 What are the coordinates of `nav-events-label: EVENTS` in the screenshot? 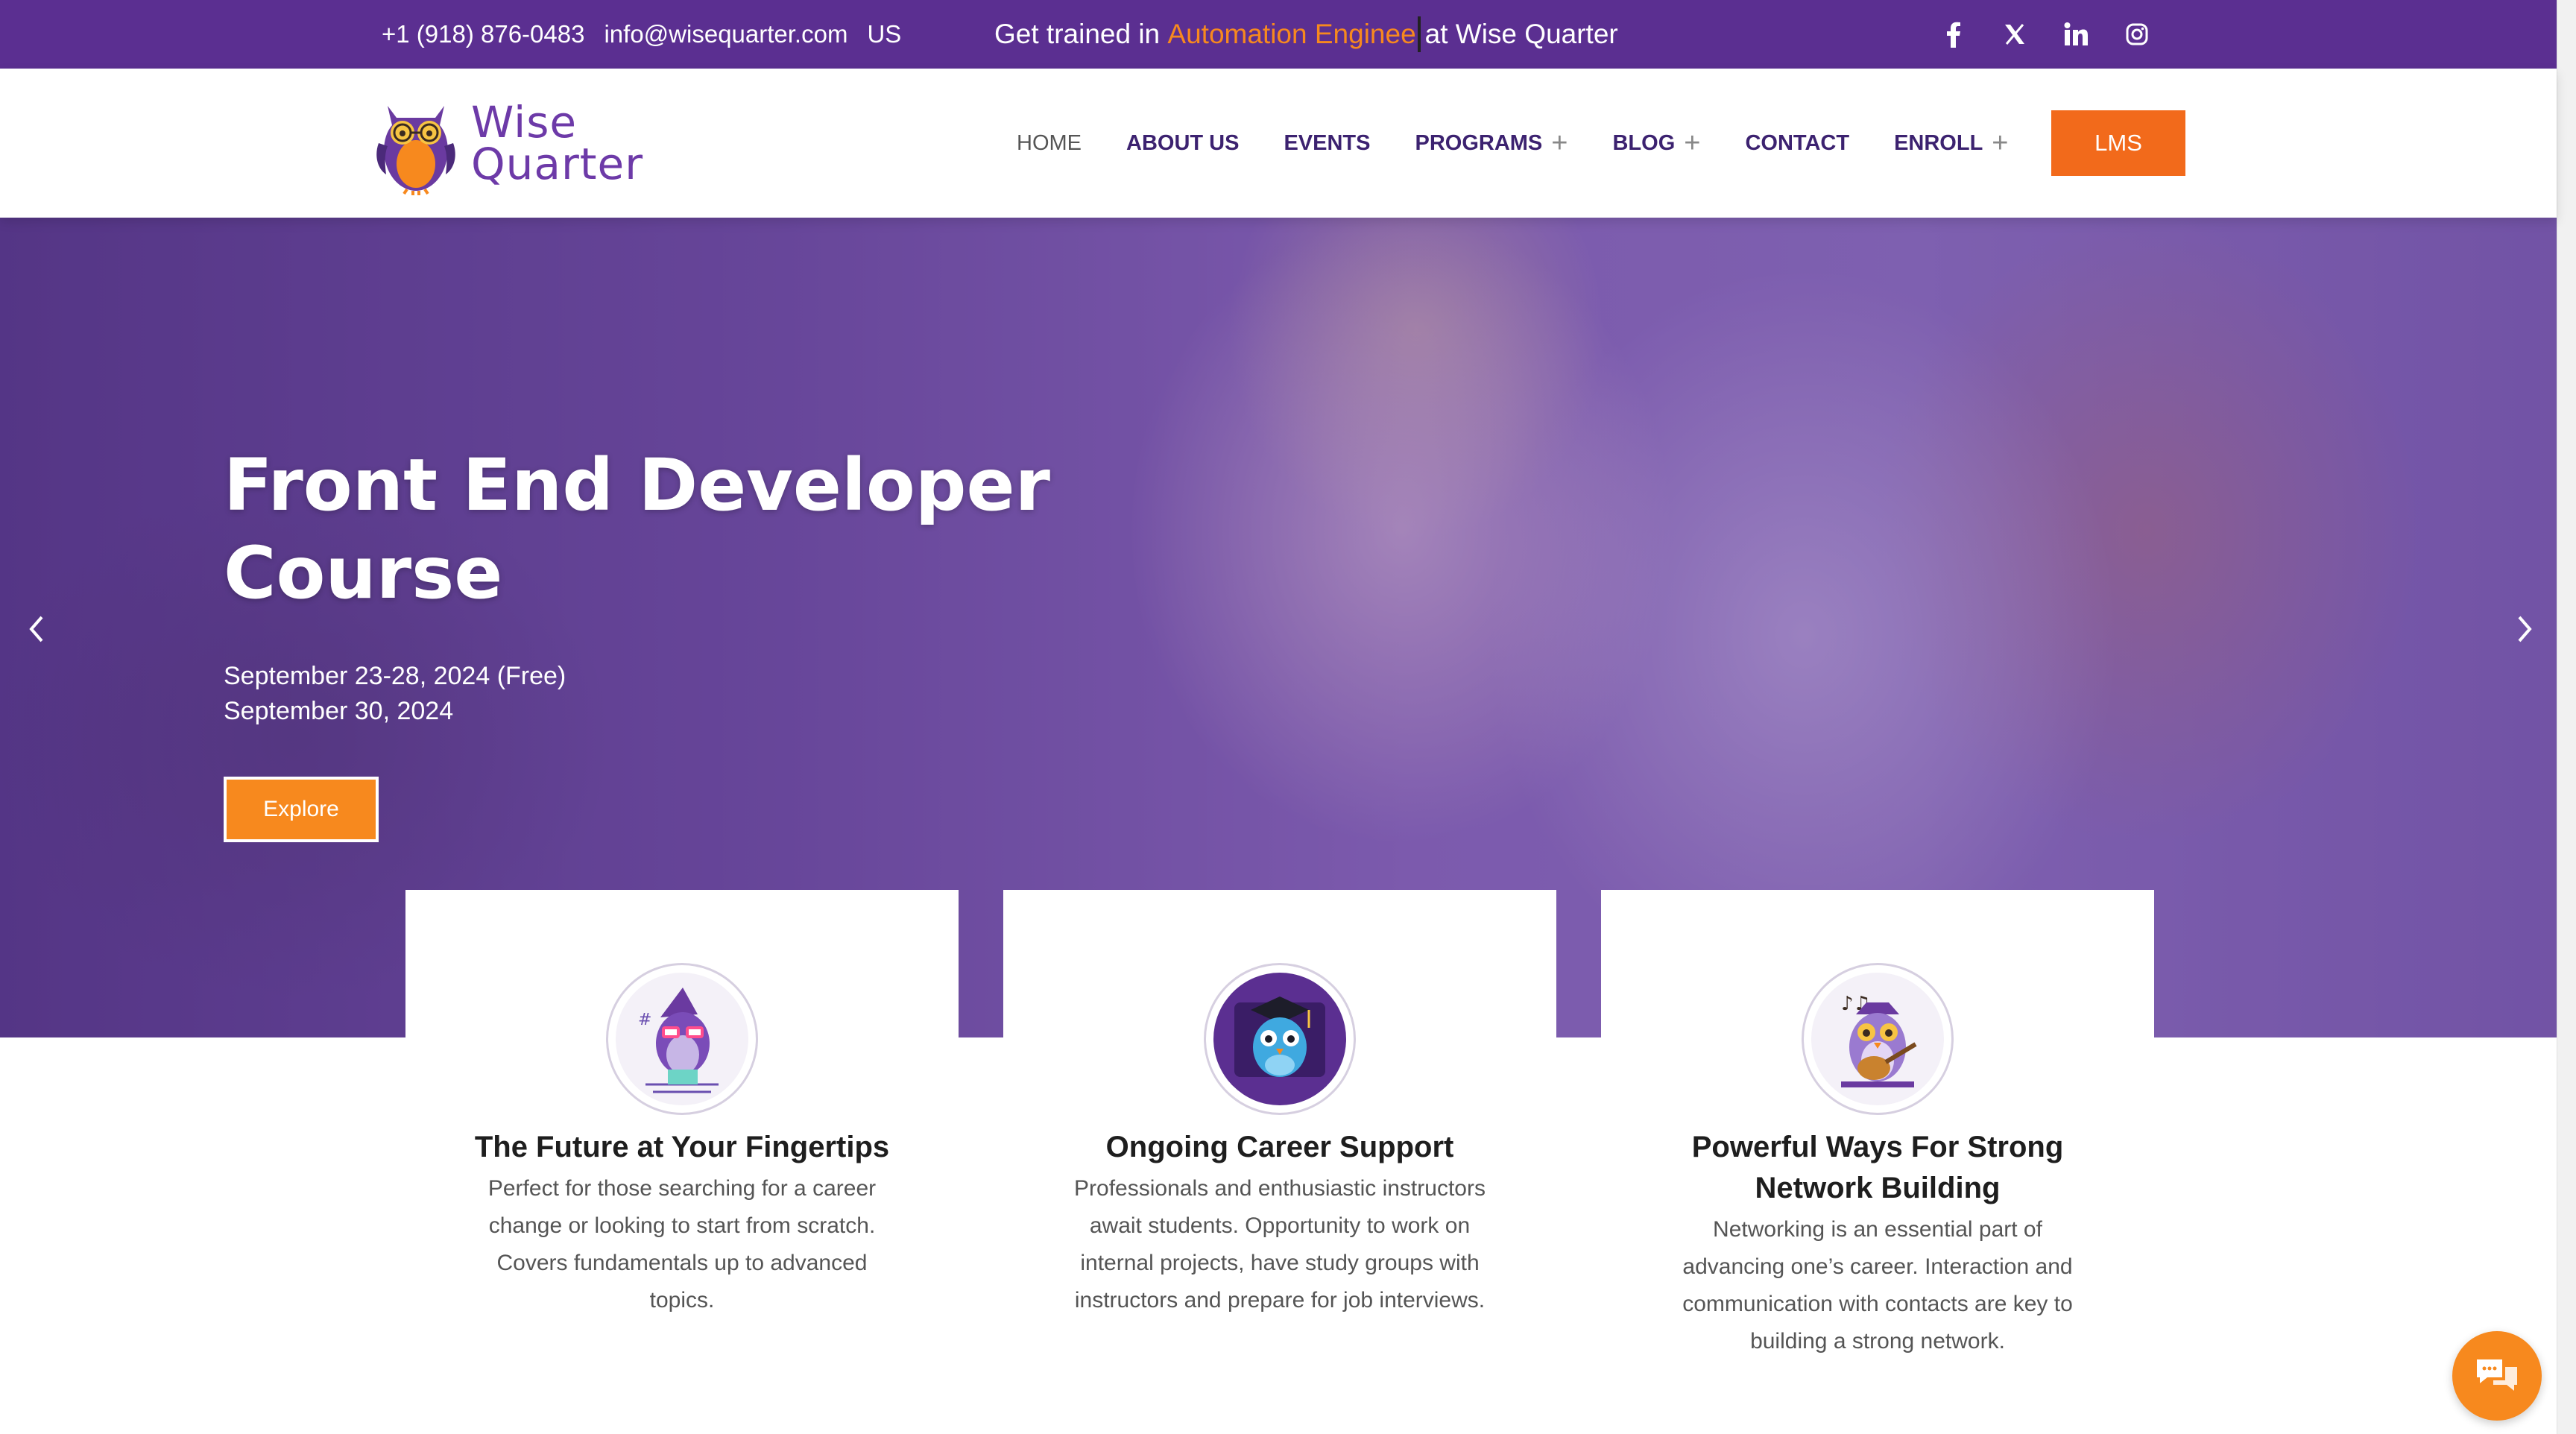 It's located at (1327, 143).